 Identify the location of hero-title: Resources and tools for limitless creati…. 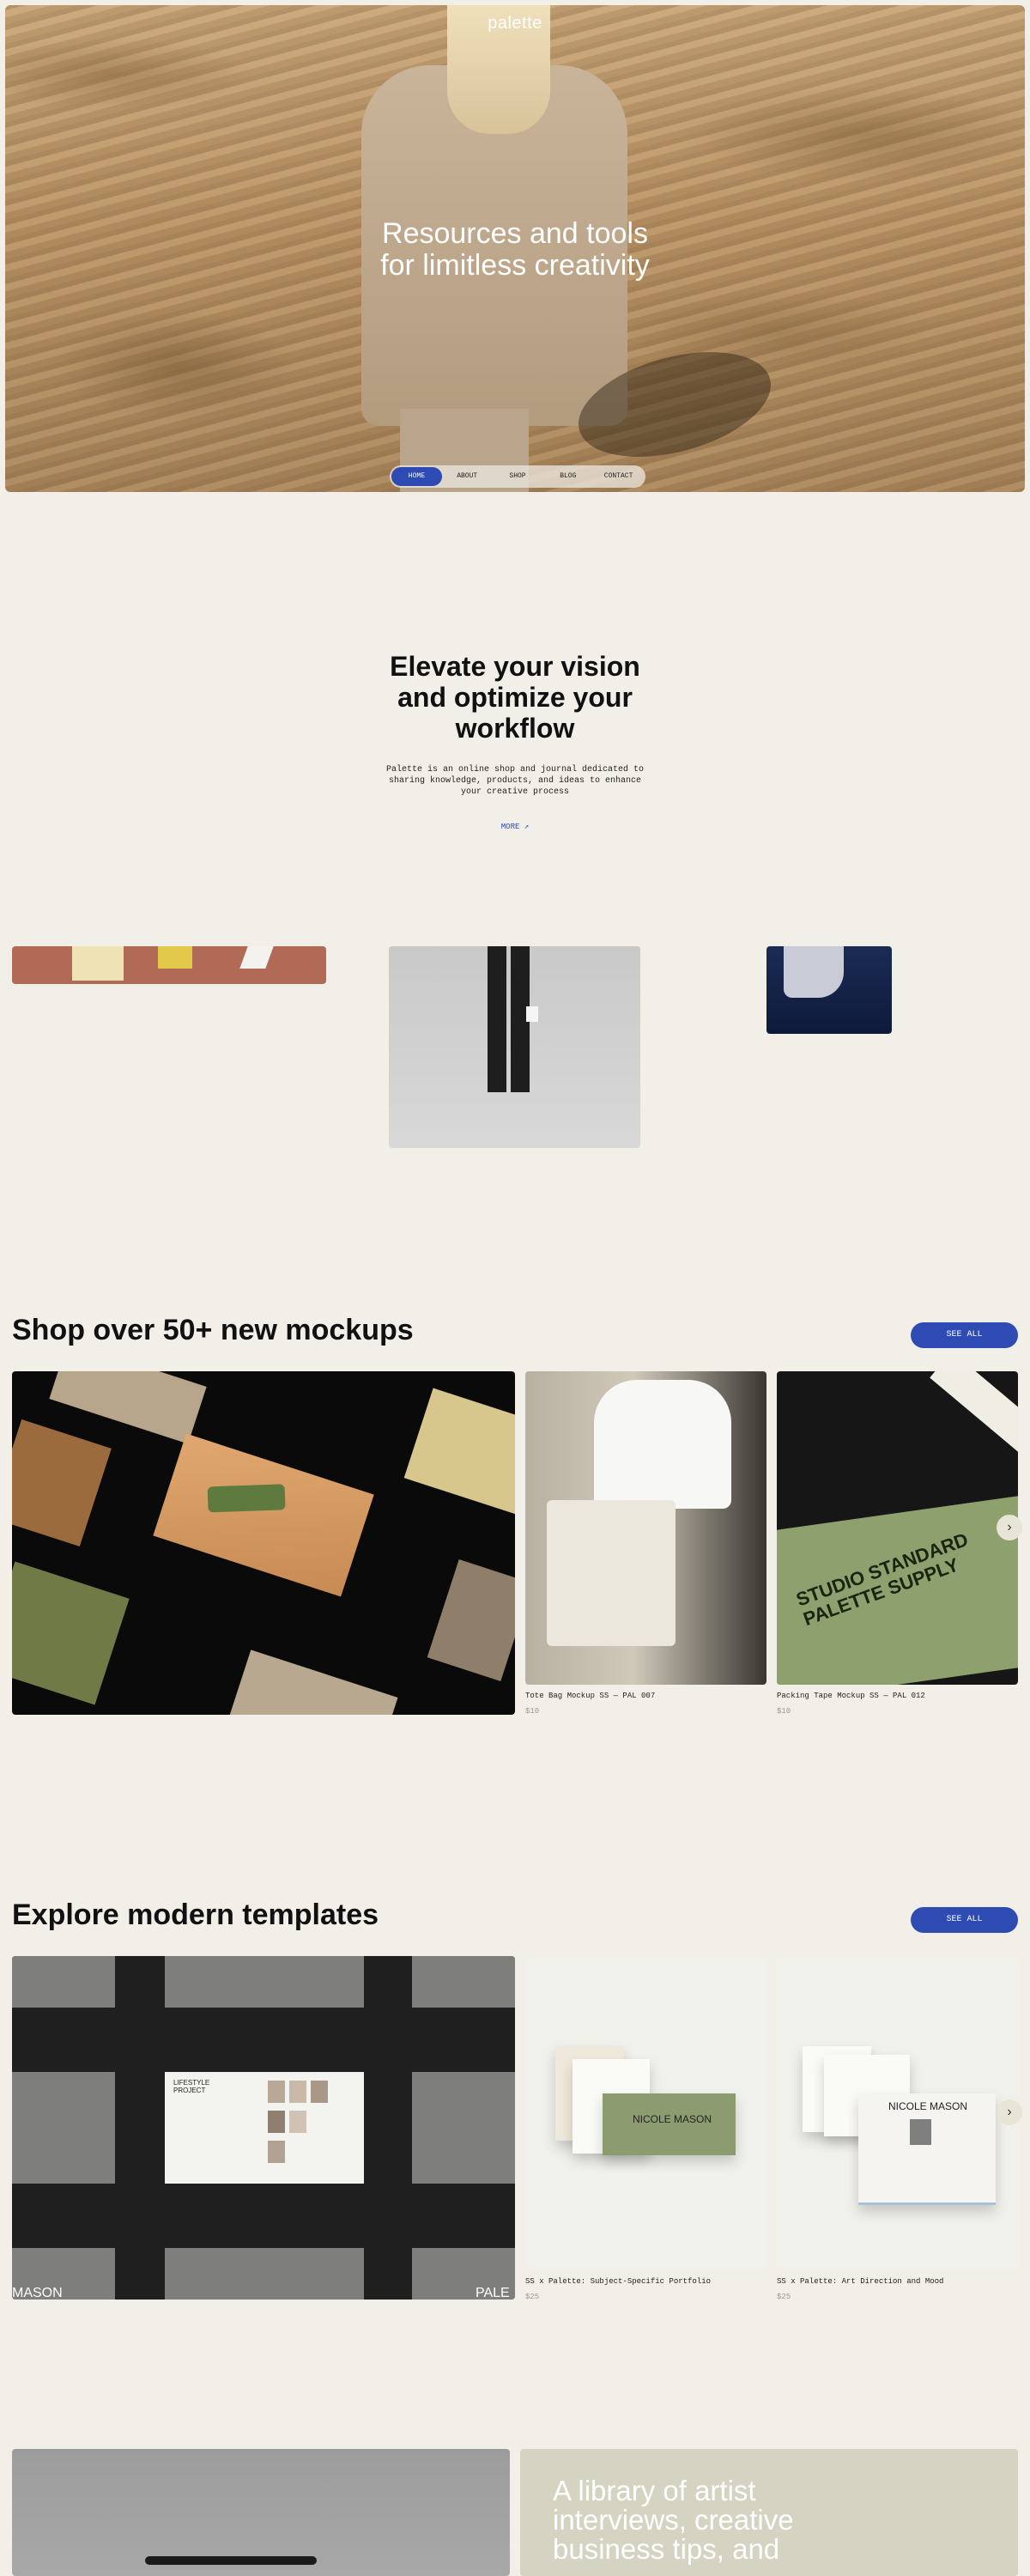
(515, 250).